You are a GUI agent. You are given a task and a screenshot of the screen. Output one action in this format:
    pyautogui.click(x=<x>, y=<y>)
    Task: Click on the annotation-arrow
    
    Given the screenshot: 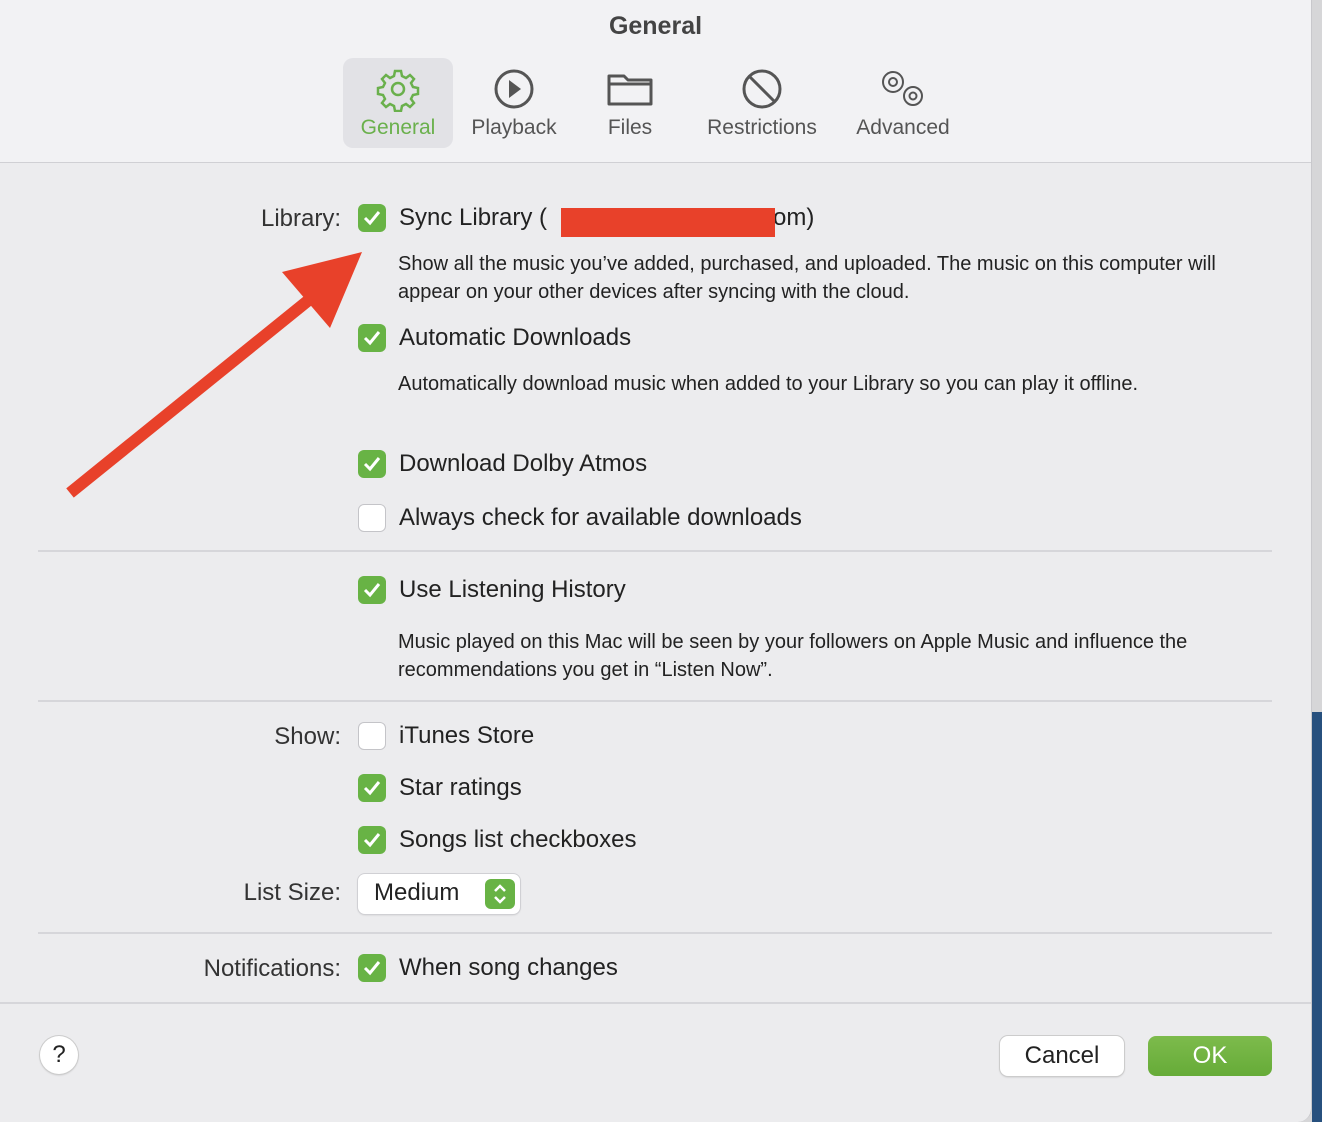 What is the action you would take?
    pyautogui.click(x=214, y=375)
    